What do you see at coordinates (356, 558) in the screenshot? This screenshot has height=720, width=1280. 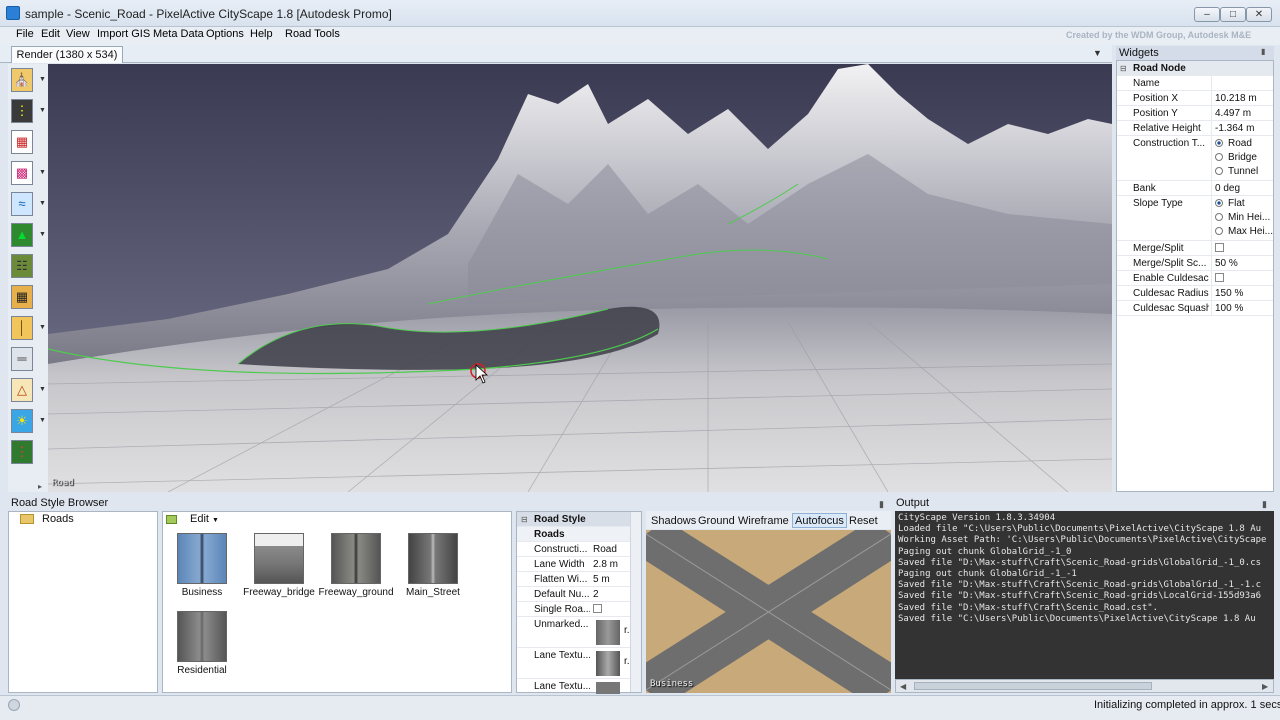 I see `style-thumb-freeway-ground` at bounding box center [356, 558].